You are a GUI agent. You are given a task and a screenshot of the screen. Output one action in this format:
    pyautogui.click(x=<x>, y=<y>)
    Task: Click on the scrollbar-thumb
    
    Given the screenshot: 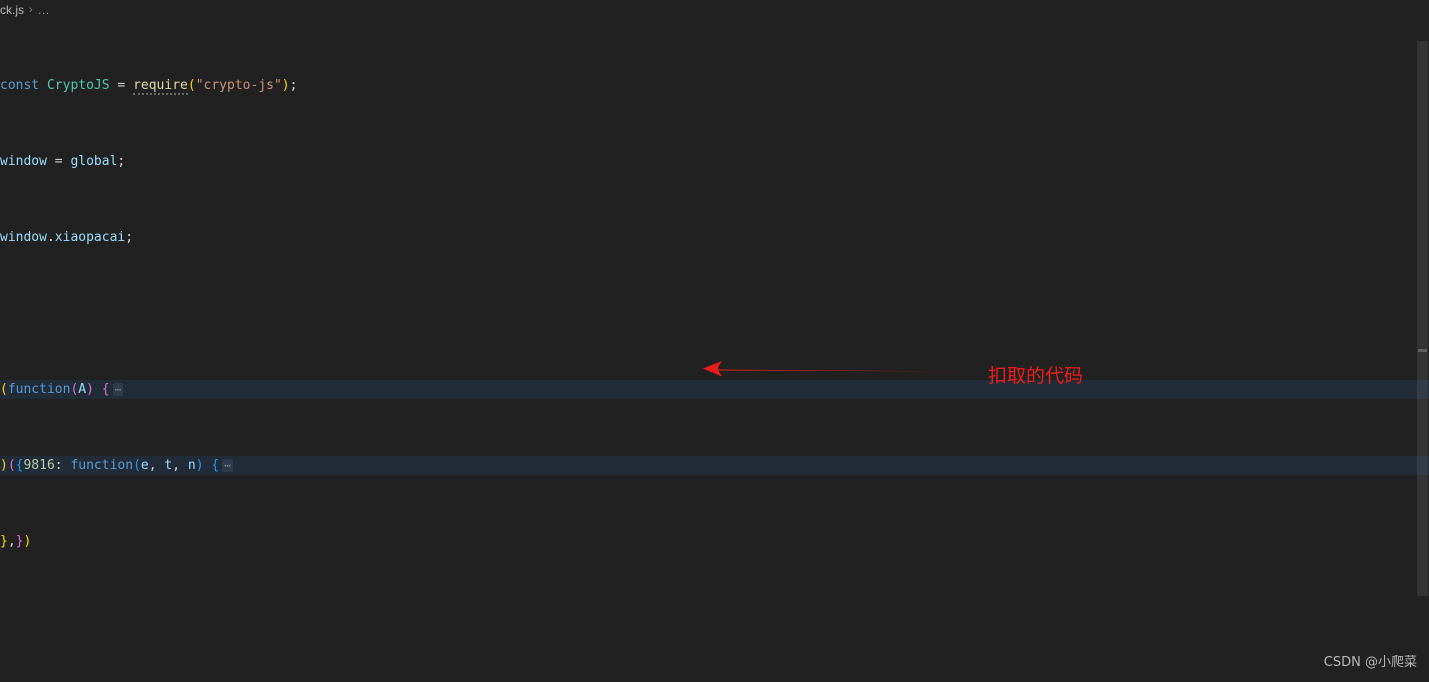 What is the action you would take?
    pyautogui.click(x=1422, y=318)
    